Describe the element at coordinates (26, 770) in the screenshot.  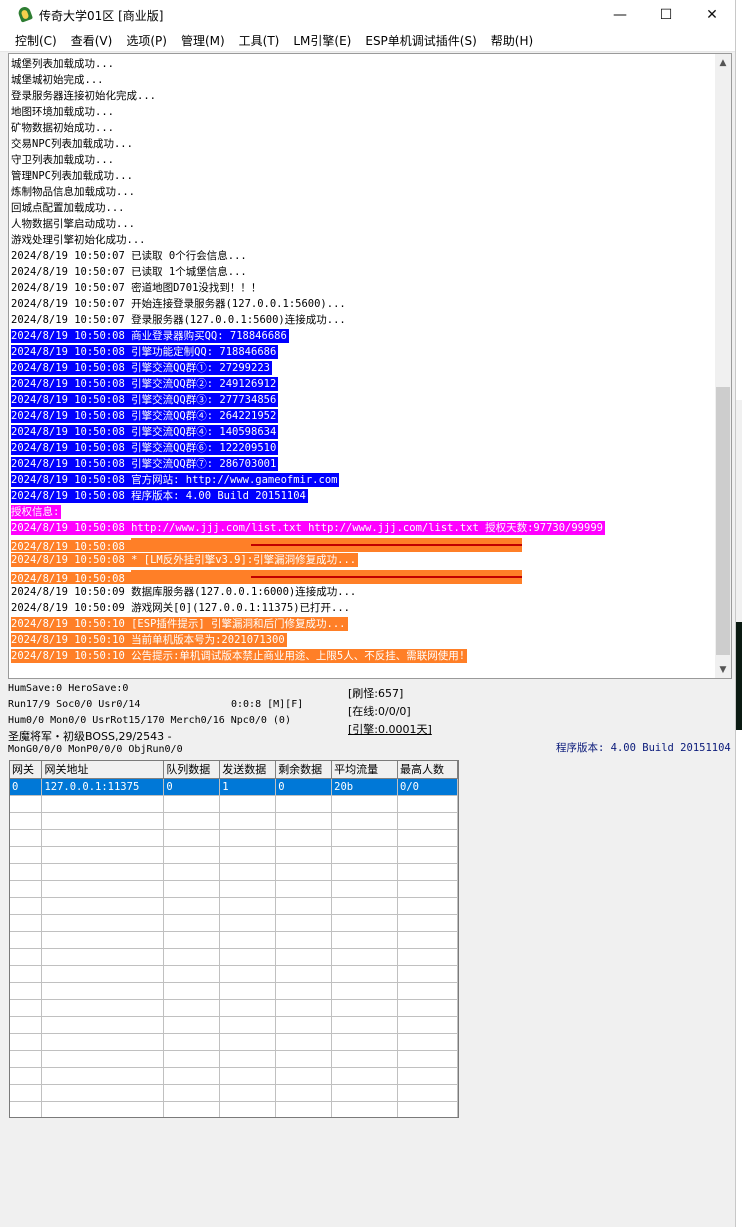
I see `col-gateway: 网关` at that location.